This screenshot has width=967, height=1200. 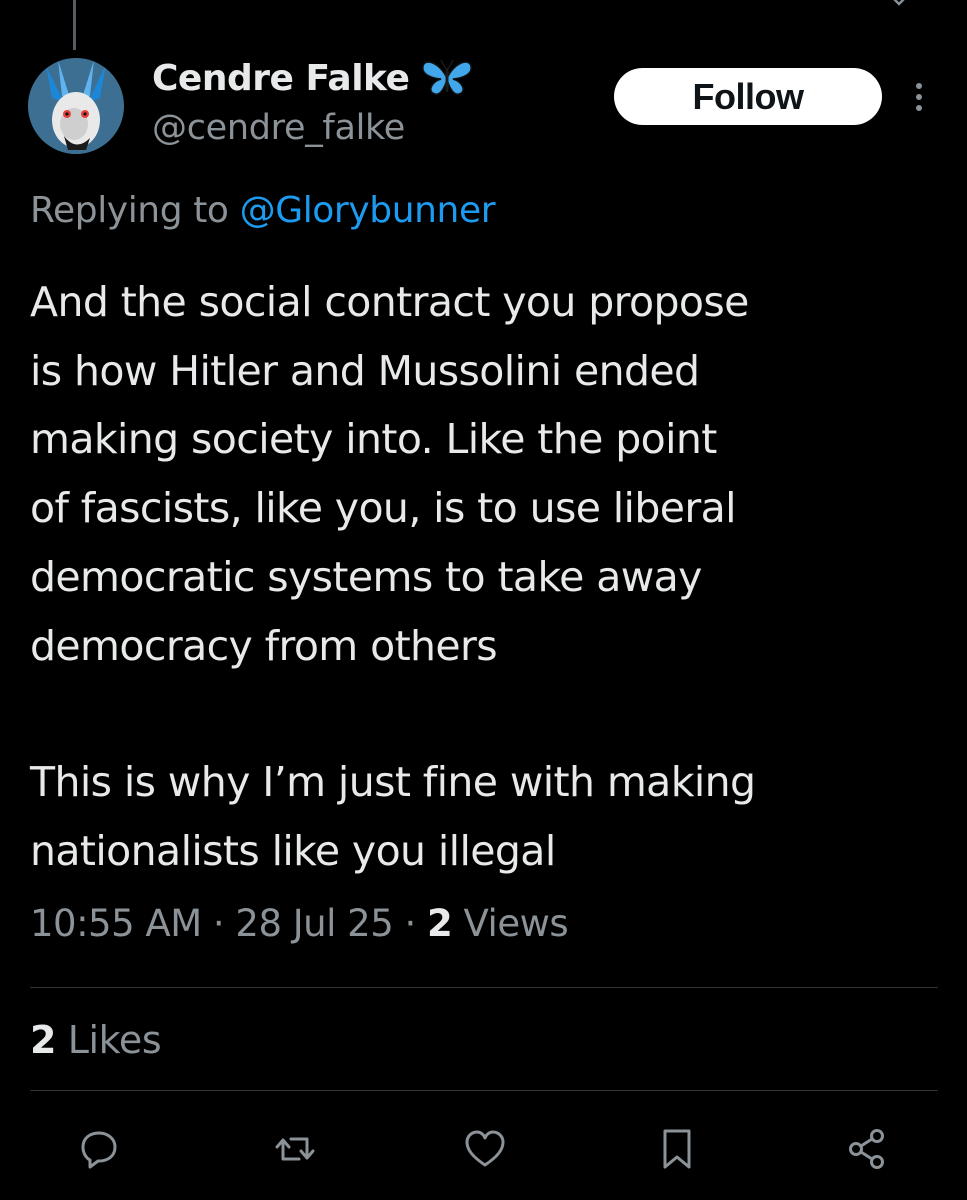 What do you see at coordinates (313, 128) in the screenshot?
I see `handle: @cendre_falke` at bounding box center [313, 128].